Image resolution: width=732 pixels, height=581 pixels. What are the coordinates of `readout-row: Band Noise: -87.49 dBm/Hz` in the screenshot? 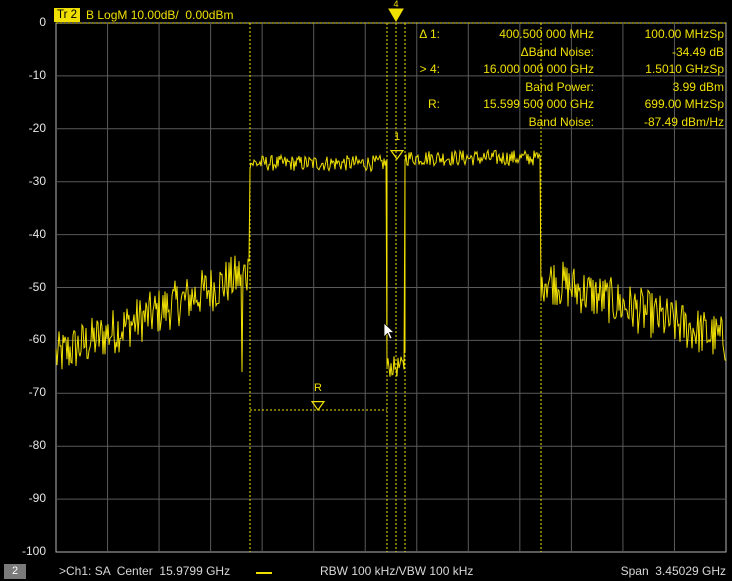 It's located at (534, 123).